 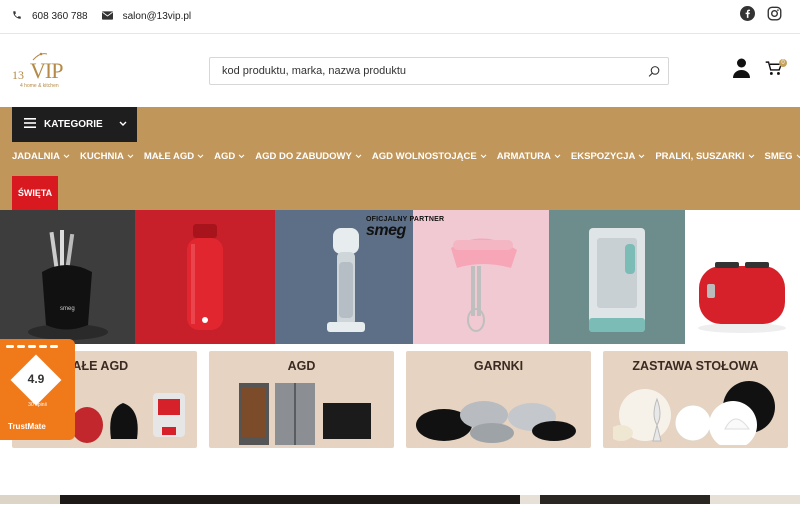 I want to click on facebook-icon, so click(x=747, y=15).